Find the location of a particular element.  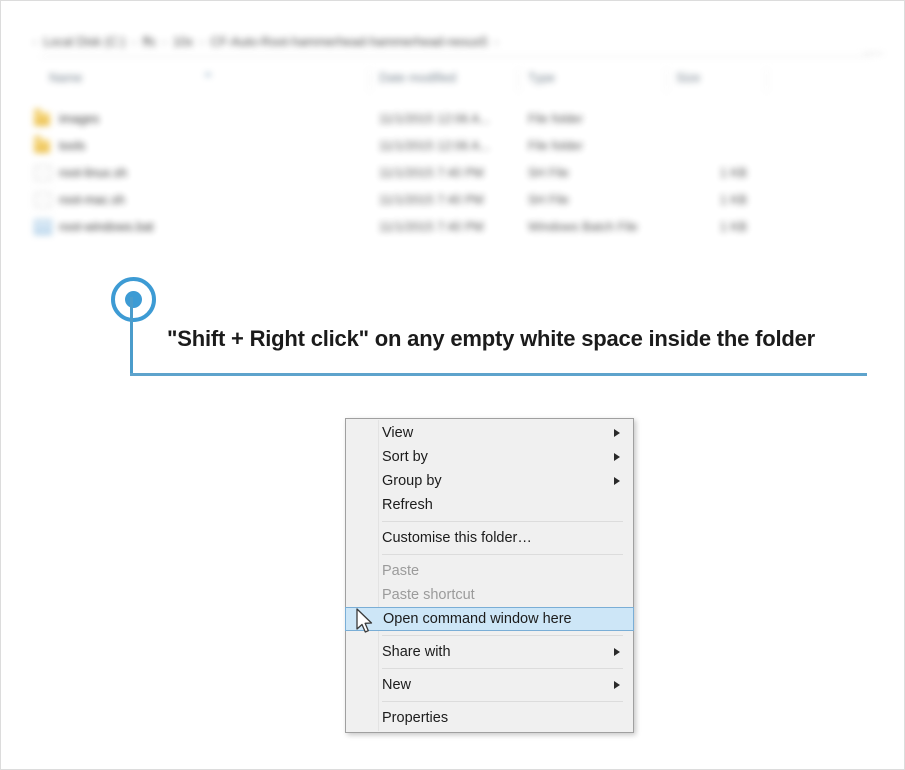

context-menu-item: Refresh is located at coordinates (489, 505).